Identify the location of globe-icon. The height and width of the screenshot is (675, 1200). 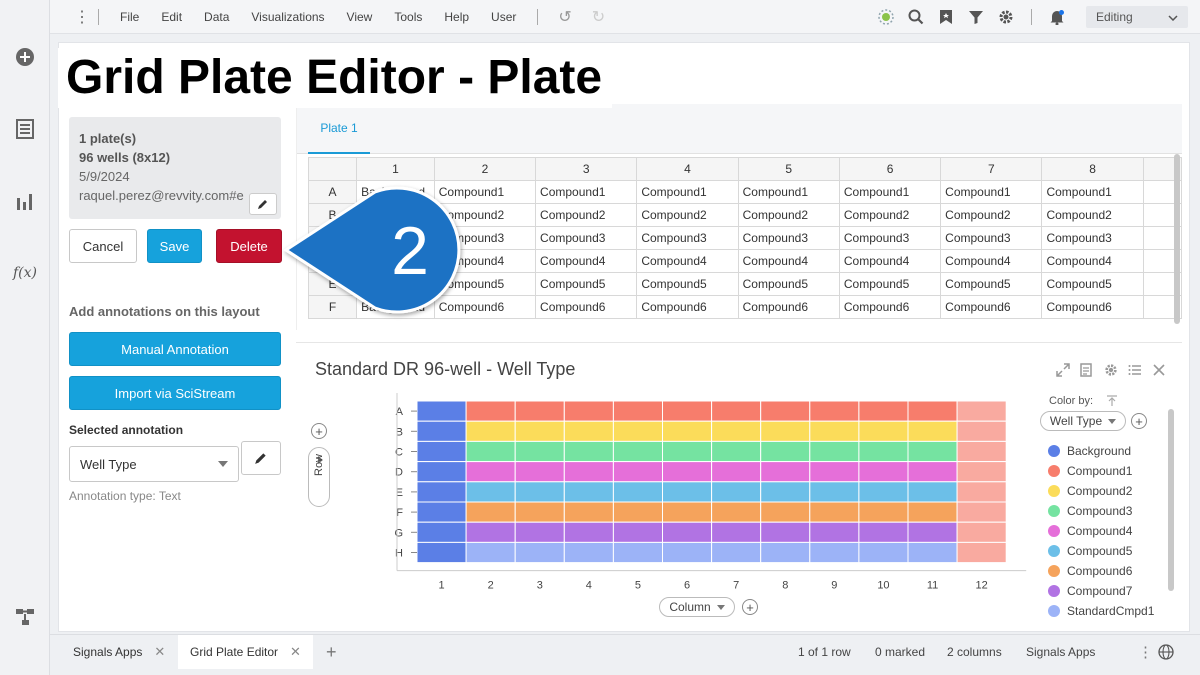
(1166, 652).